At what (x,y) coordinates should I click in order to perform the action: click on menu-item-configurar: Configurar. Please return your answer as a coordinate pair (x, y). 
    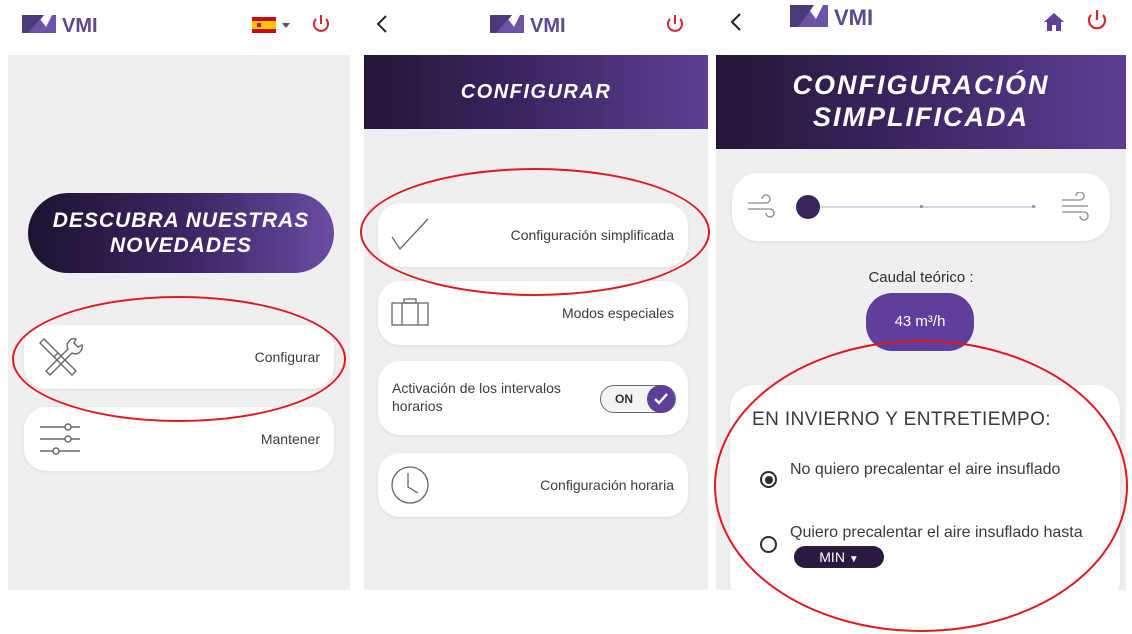
    Looking at the image, I should click on (179, 357).